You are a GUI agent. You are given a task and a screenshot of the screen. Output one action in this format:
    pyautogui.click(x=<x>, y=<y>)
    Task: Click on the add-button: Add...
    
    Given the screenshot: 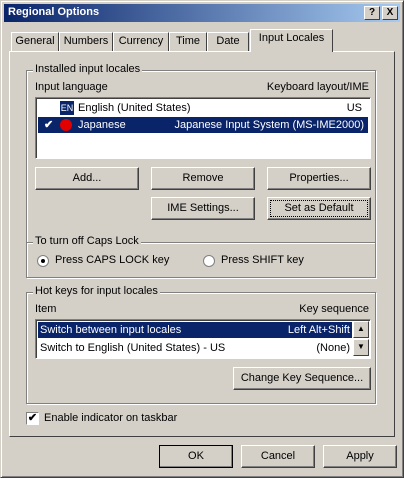 What is the action you would take?
    pyautogui.click(x=87, y=178)
    